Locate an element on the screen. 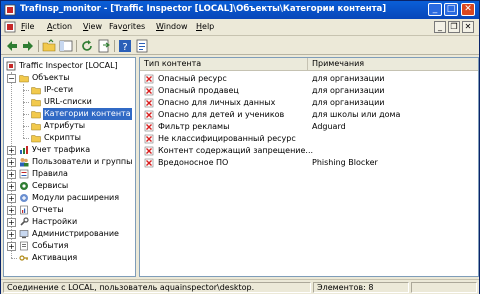 This screenshot has width=480, height=294. tree-item-ip-networks: IP-сети is located at coordinates (69, 90).